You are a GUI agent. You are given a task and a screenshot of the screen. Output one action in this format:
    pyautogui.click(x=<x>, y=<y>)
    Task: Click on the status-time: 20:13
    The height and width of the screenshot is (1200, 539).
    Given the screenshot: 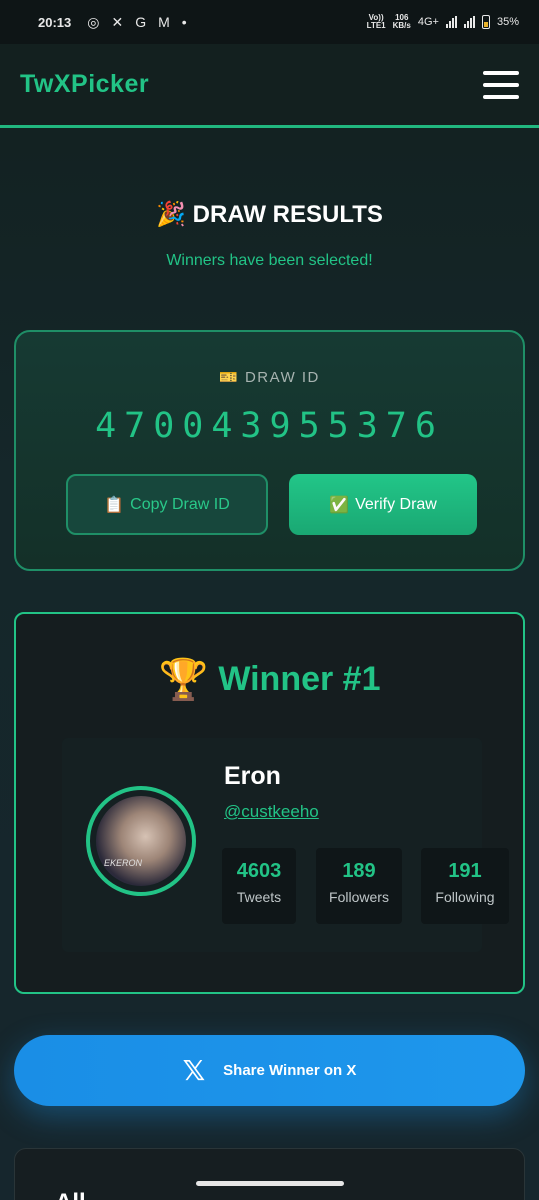 What is the action you would take?
    pyautogui.click(x=55, y=22)
    